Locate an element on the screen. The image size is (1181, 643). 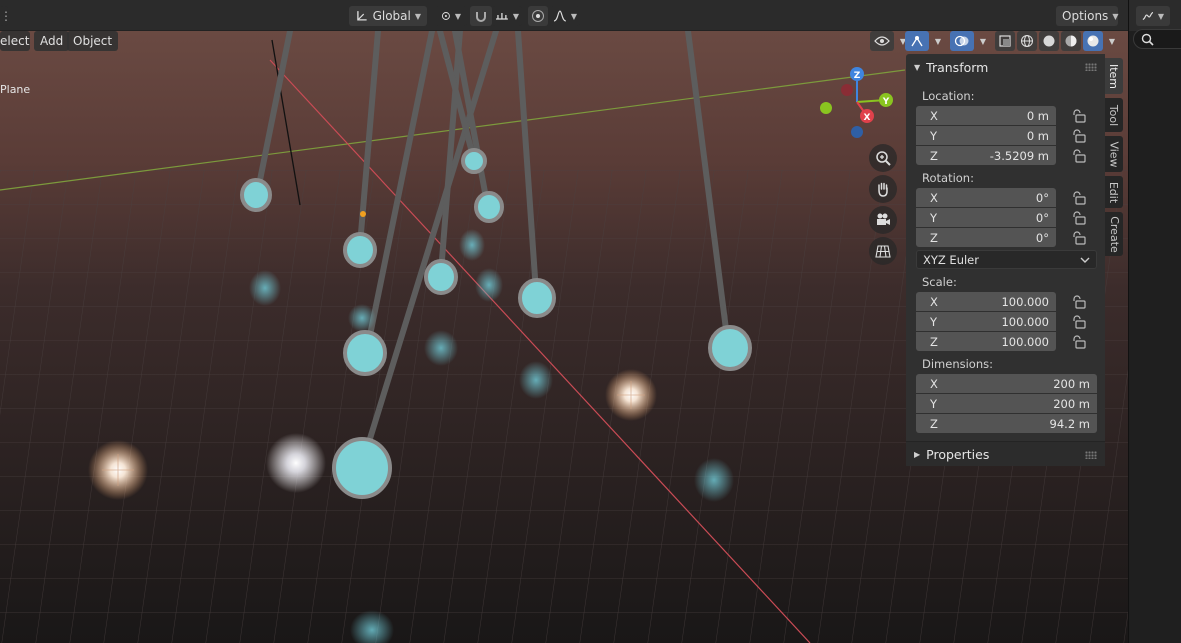
camera-view-button is located at coordinates (883, 220).